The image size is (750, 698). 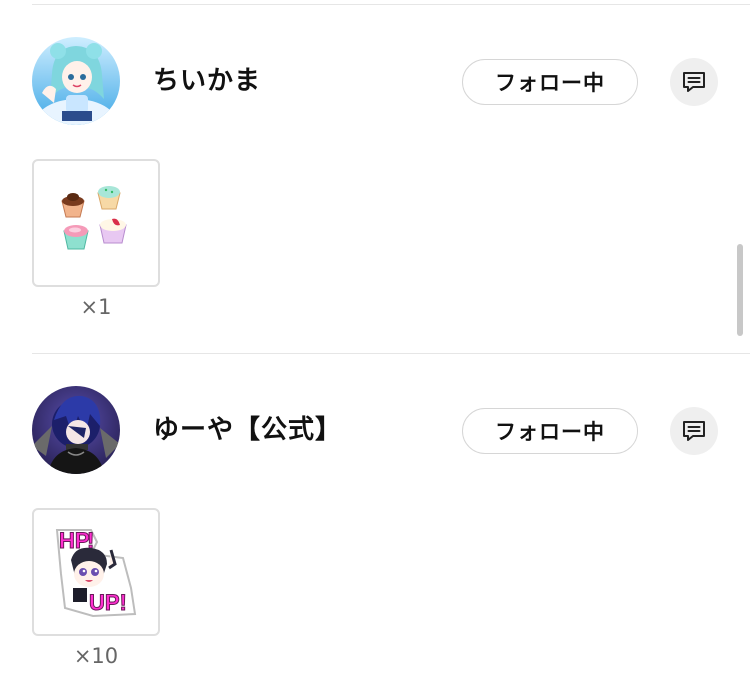 What do you see at coordinates (391, 4) in the screenshot?
I see `top-divider` at bounding box center [391, 4].